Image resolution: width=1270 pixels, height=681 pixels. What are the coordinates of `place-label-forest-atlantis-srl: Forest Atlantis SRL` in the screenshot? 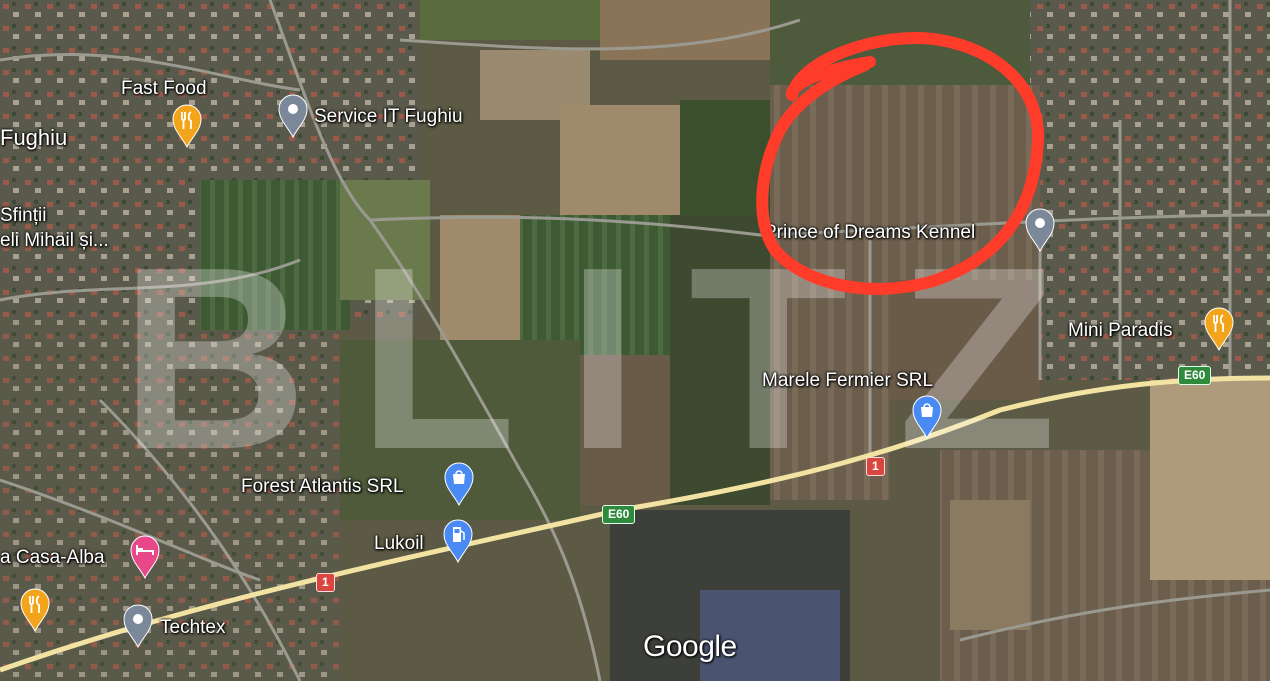 It's located at (322, 487).